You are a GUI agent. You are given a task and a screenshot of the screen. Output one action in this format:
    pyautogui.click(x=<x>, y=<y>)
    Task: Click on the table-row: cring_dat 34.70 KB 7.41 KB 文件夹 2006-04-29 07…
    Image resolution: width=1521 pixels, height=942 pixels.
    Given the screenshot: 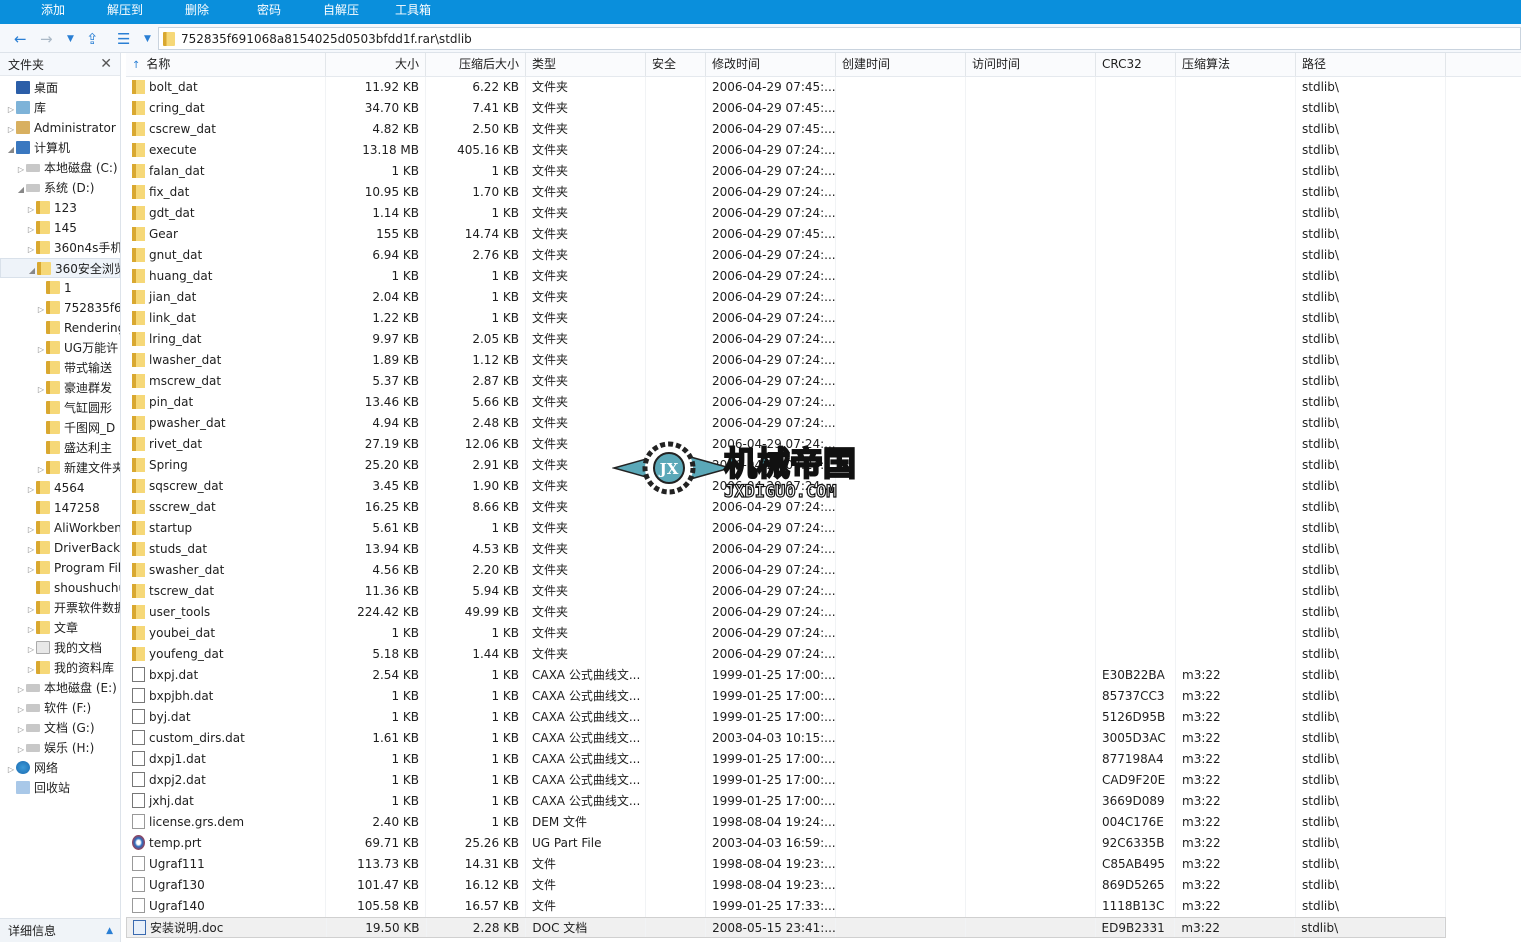 What is the action you would take?
    pyautogui.click(x=823, y=108)
    